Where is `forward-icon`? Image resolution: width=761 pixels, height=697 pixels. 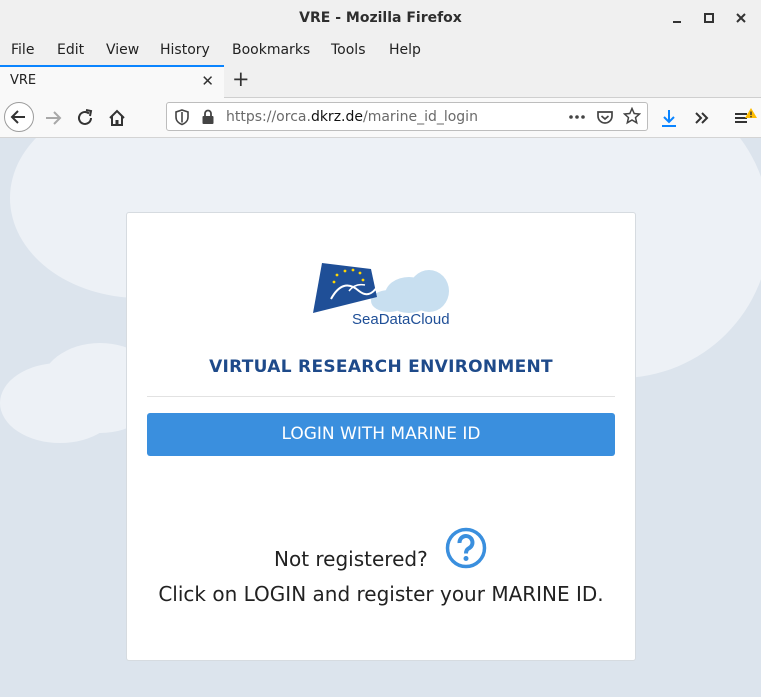
forward-icon is located at coordinates (53, 118).